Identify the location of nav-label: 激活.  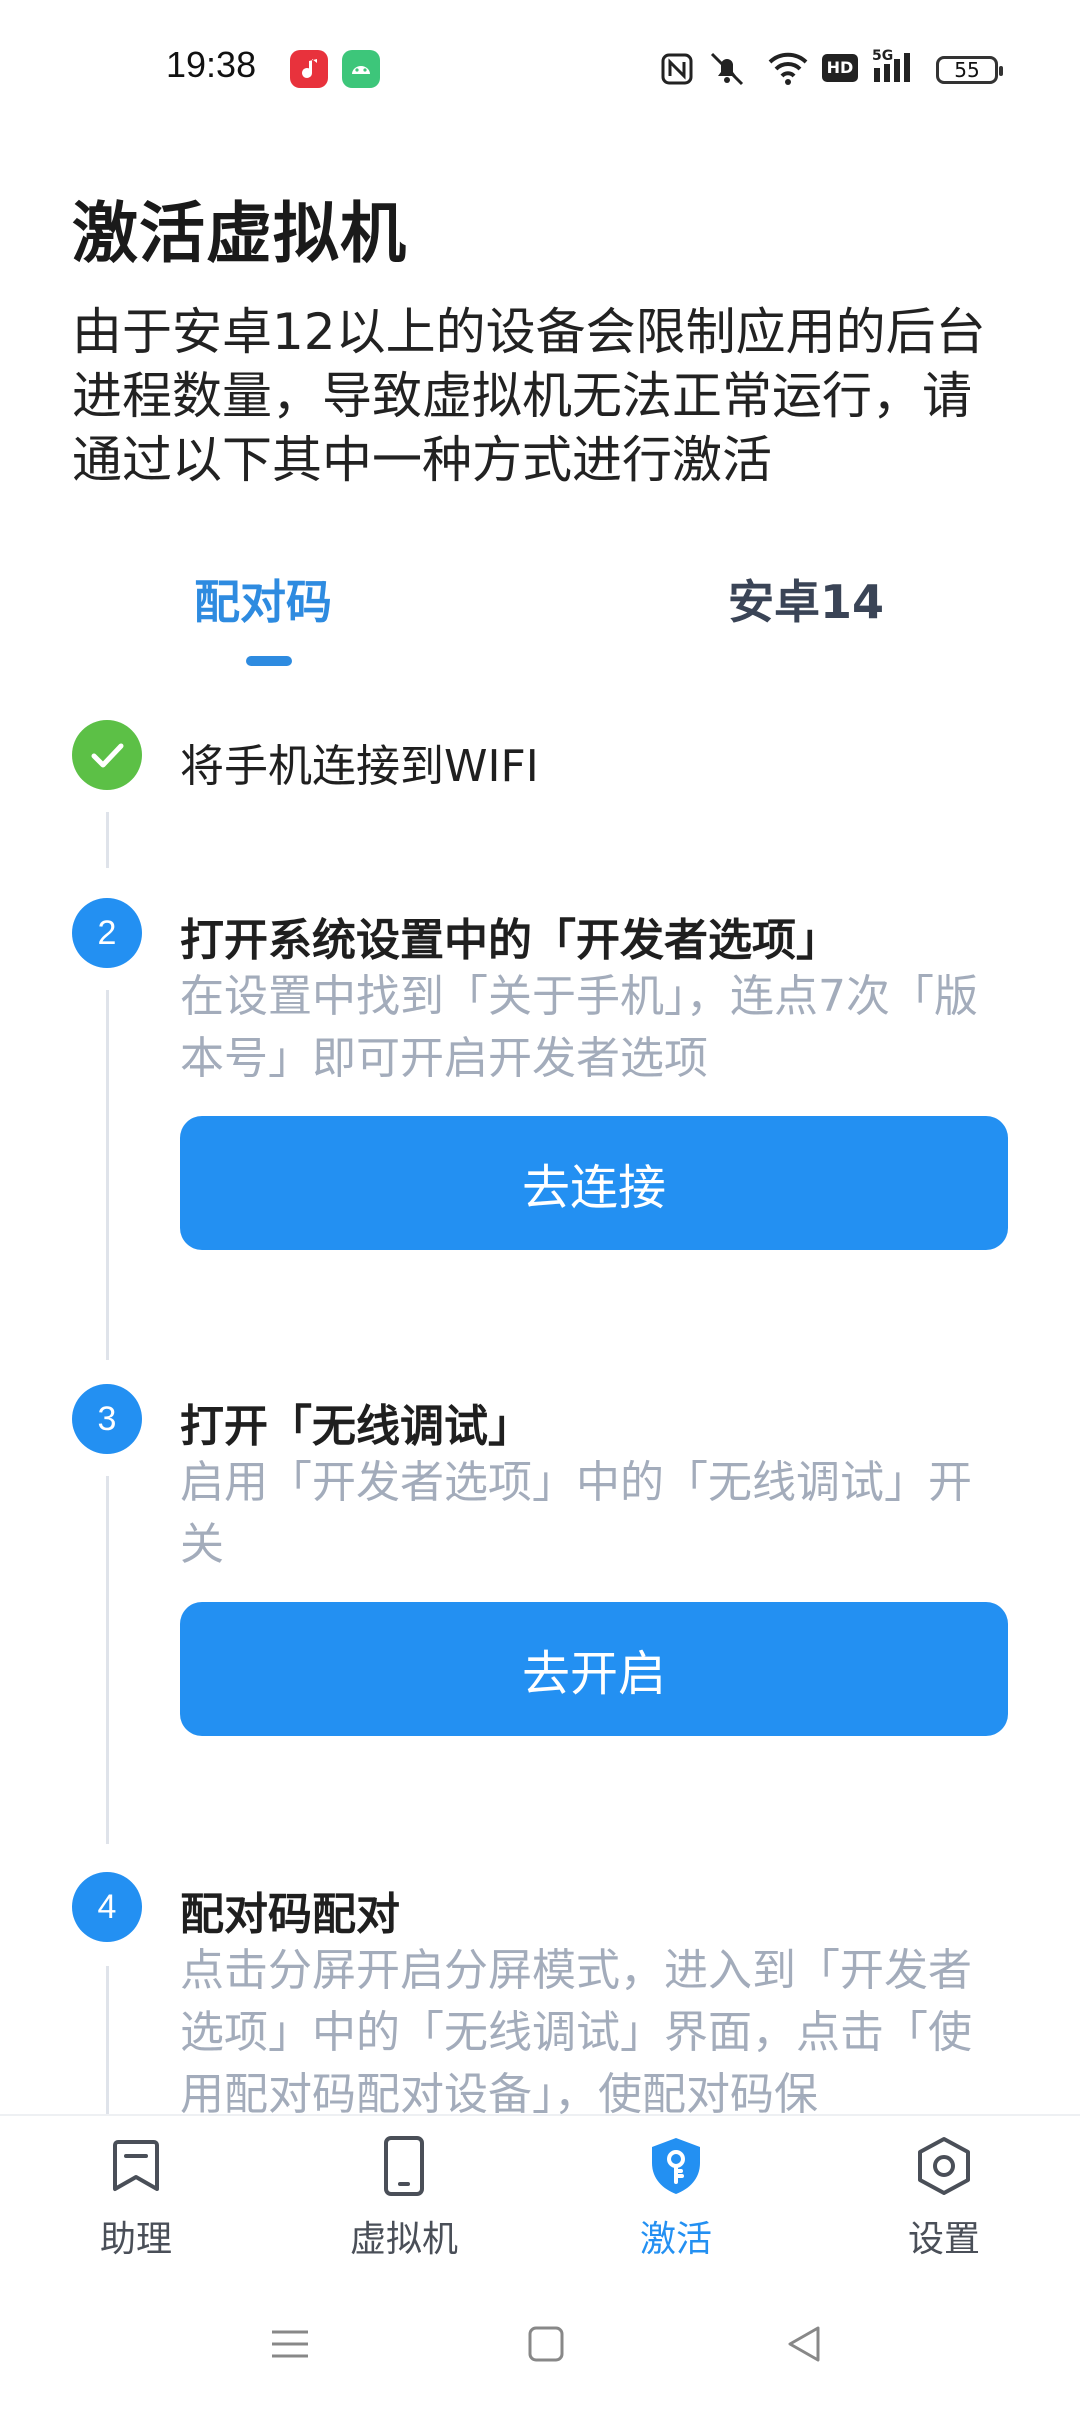
(675, 2239).